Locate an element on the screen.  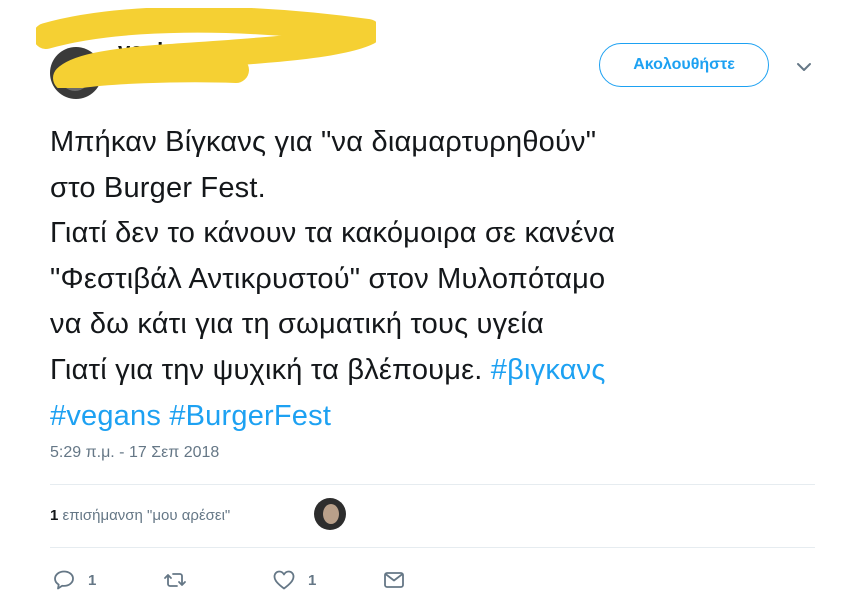
likes-label: επισήμανση "μου αρέσει" is located at coordinates (144, 515).